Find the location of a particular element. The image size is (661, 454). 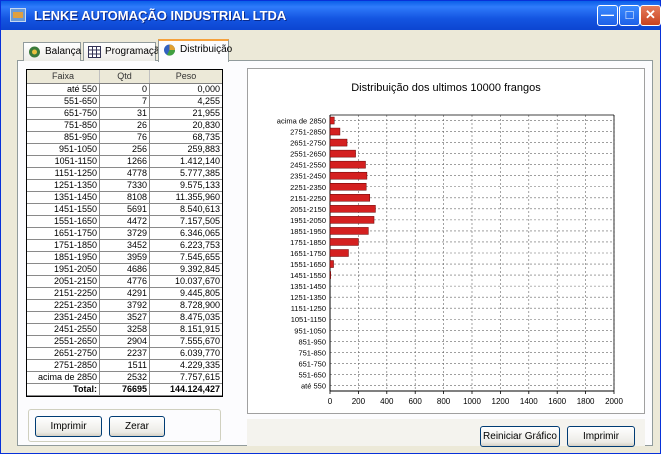

table-row: 2451-2550 3258 8.151,915 is located at coordinates (124, 330).